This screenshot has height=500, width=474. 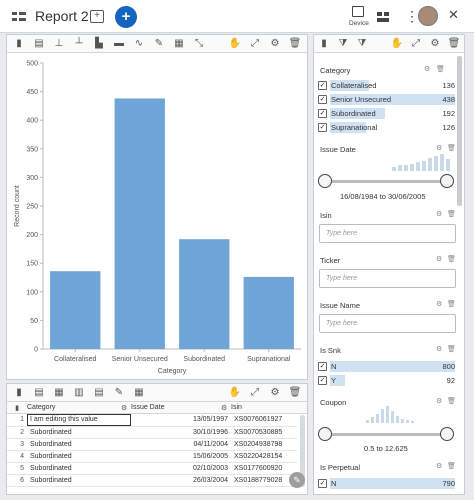 What do you see at coordinates (79, 393) in the screenshot?
I see `columns-icon: ▥` at bounding box center [79, 393].